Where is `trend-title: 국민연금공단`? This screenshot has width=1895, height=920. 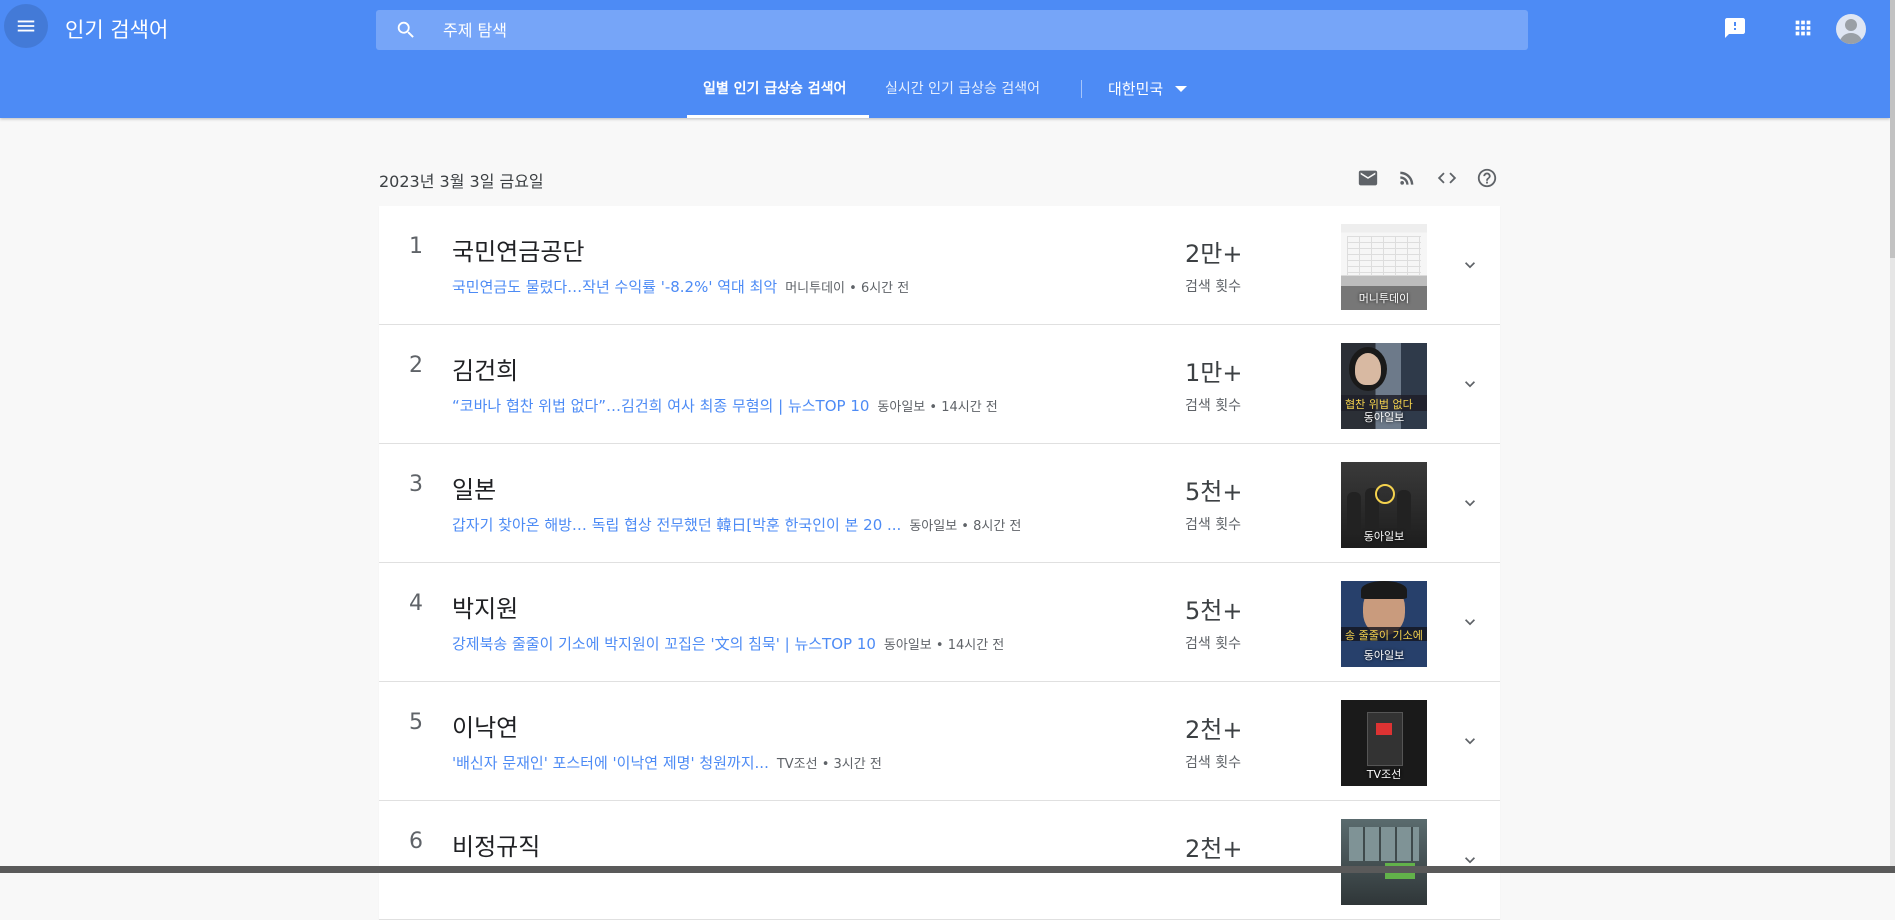 trend-title: 국민연금공단 is located at coordinates (518, 249).